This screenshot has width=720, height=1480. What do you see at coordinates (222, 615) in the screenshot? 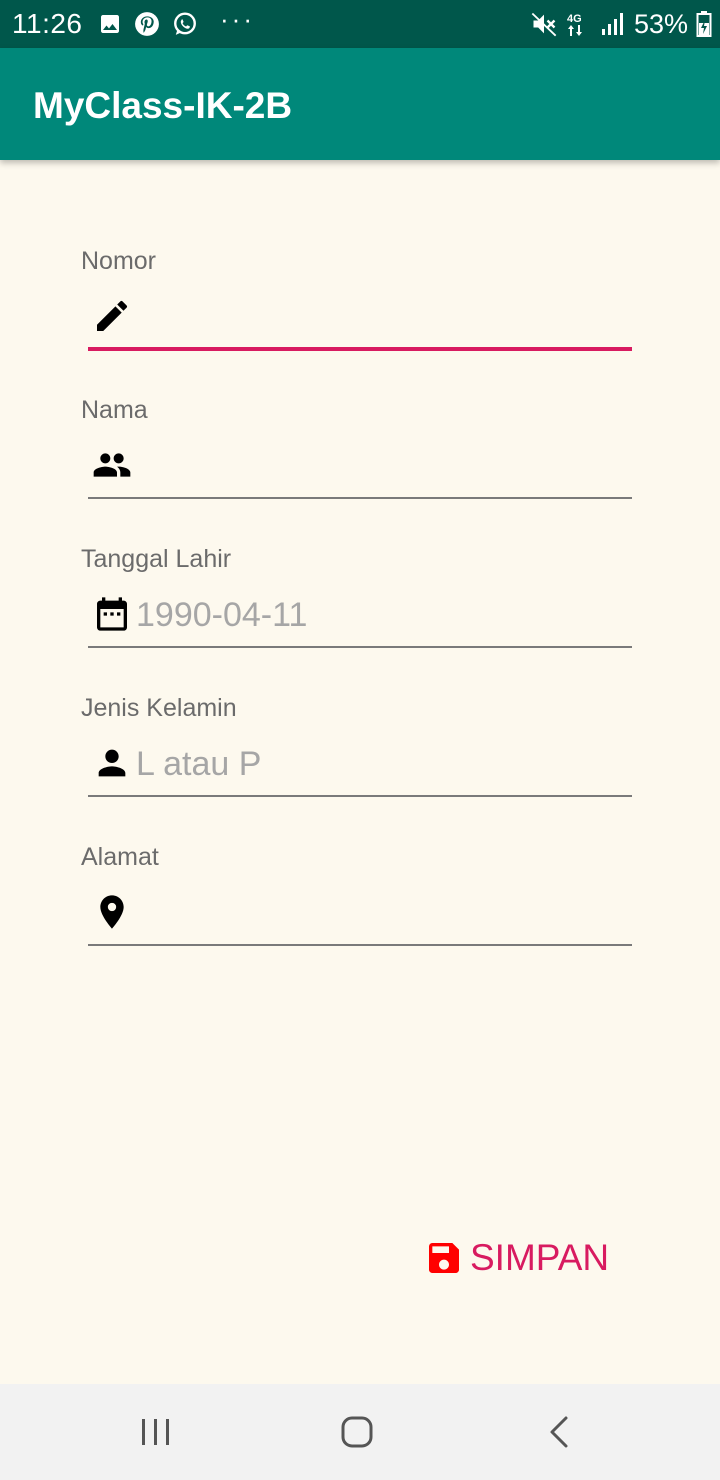
I see `field-value: 1990-04-11` at bounding box center [222, 615].